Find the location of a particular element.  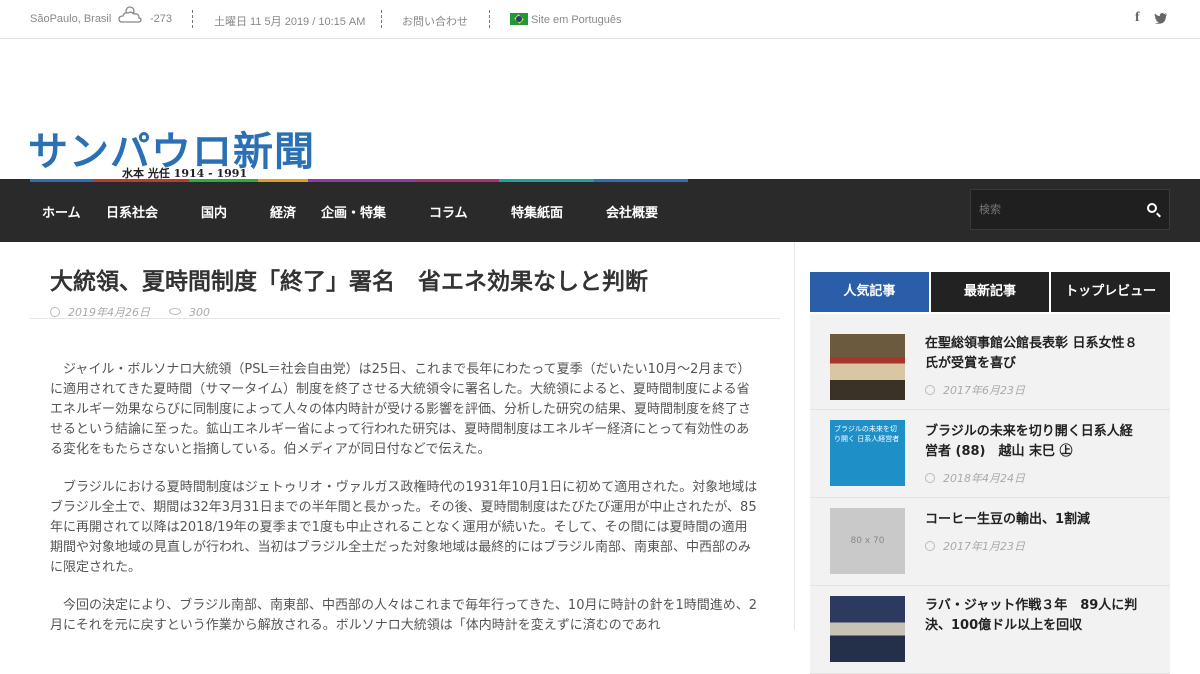

list-item: ラバ・ジャット作戦３年 89人に判決、100億ドル以上を回収 is located at coordinates (990, 630).